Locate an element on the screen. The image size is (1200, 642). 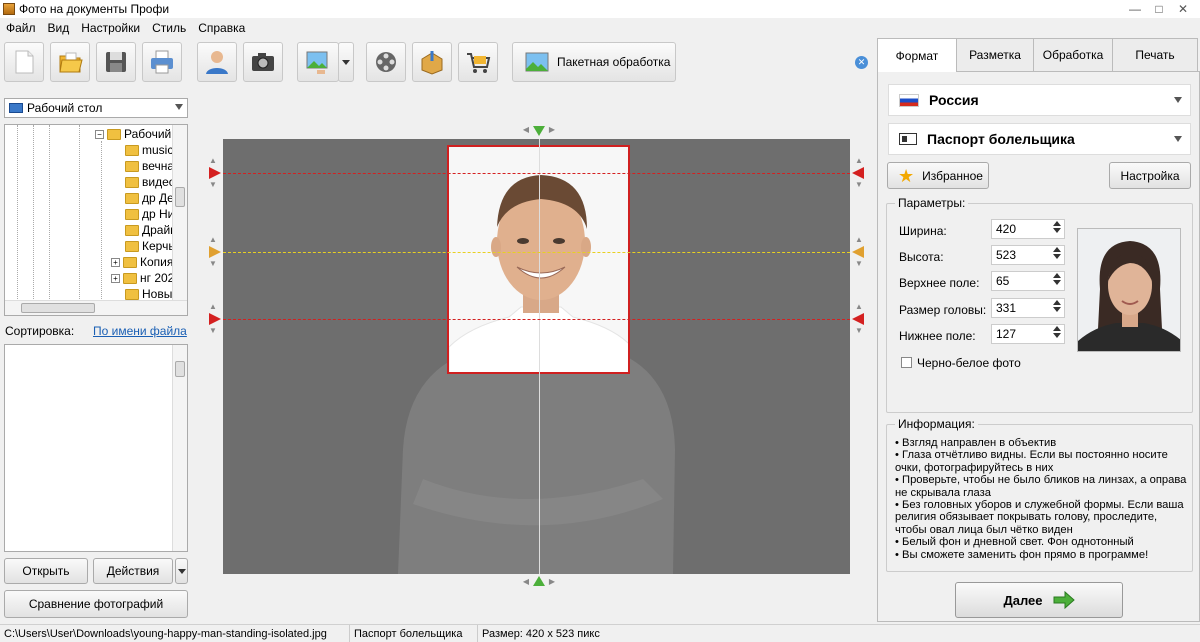
tab-processing: Обработка is located at coordinates (1073, 54).